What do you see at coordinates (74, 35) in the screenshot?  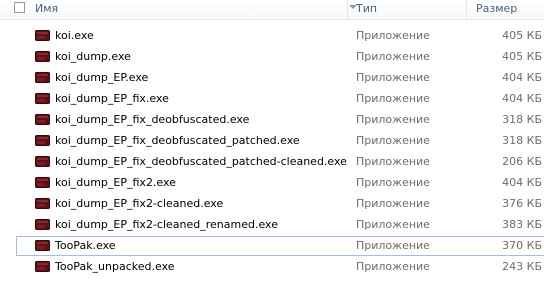 I see `file-name: koi.exe` at bounding box center [74, 35].